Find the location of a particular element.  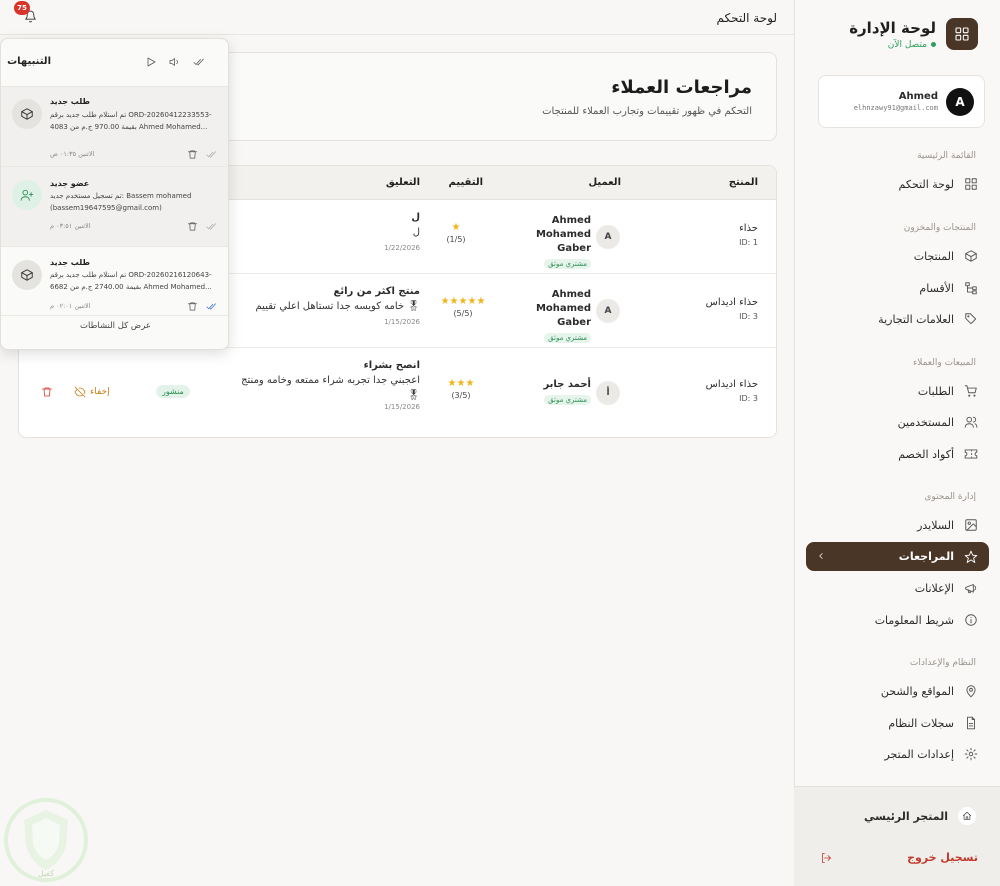

product-cell: حذاء ID: 1 is located at coordinates (698, 235).